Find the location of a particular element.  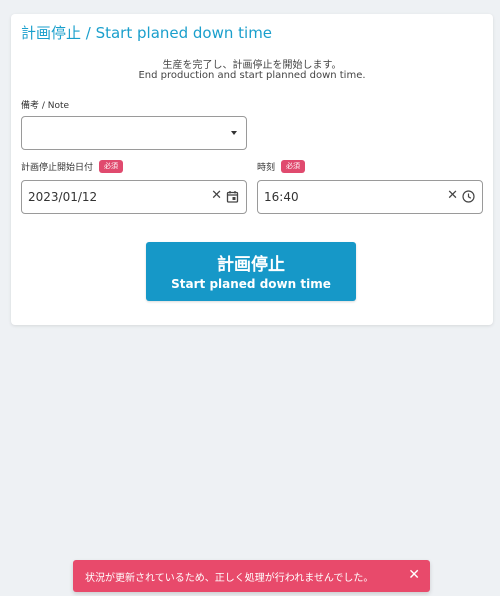

time-input: 16:40 ✕ is located at coordinates (370, 197).